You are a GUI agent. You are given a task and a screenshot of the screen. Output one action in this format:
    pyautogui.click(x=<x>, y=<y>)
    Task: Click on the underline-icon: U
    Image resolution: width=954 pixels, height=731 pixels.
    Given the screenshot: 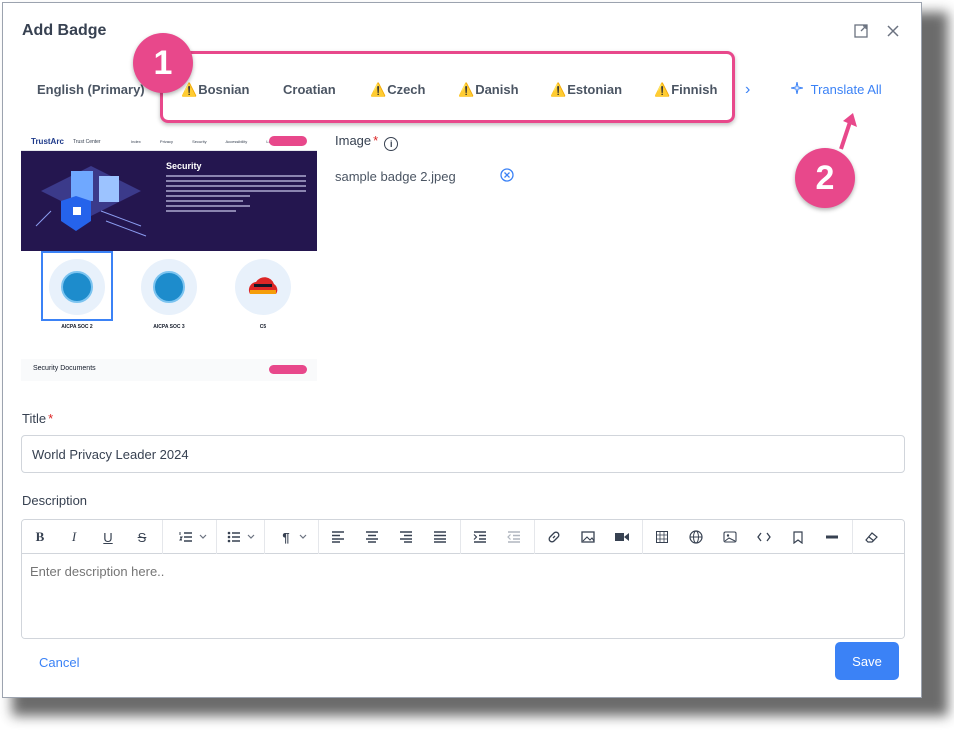 What is the action you would take?
    pyautogui.click(x=108, y=537)
    